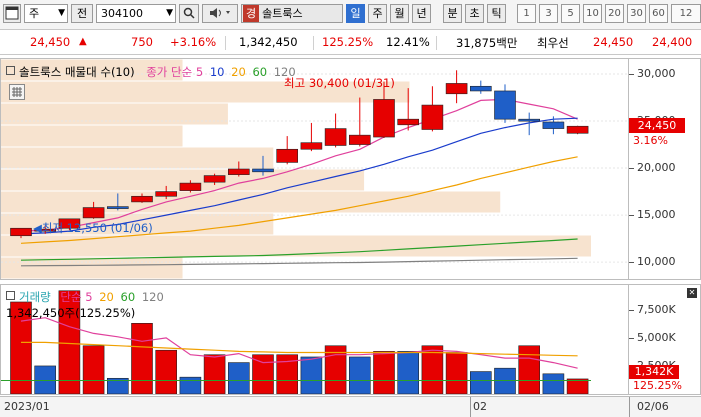 Image resolution: width=701 pixels, height=417 pixels. Describe the element at coordinates (487, 43) in the screenshot. I see `trade-amount: 31,875백만` at that location.